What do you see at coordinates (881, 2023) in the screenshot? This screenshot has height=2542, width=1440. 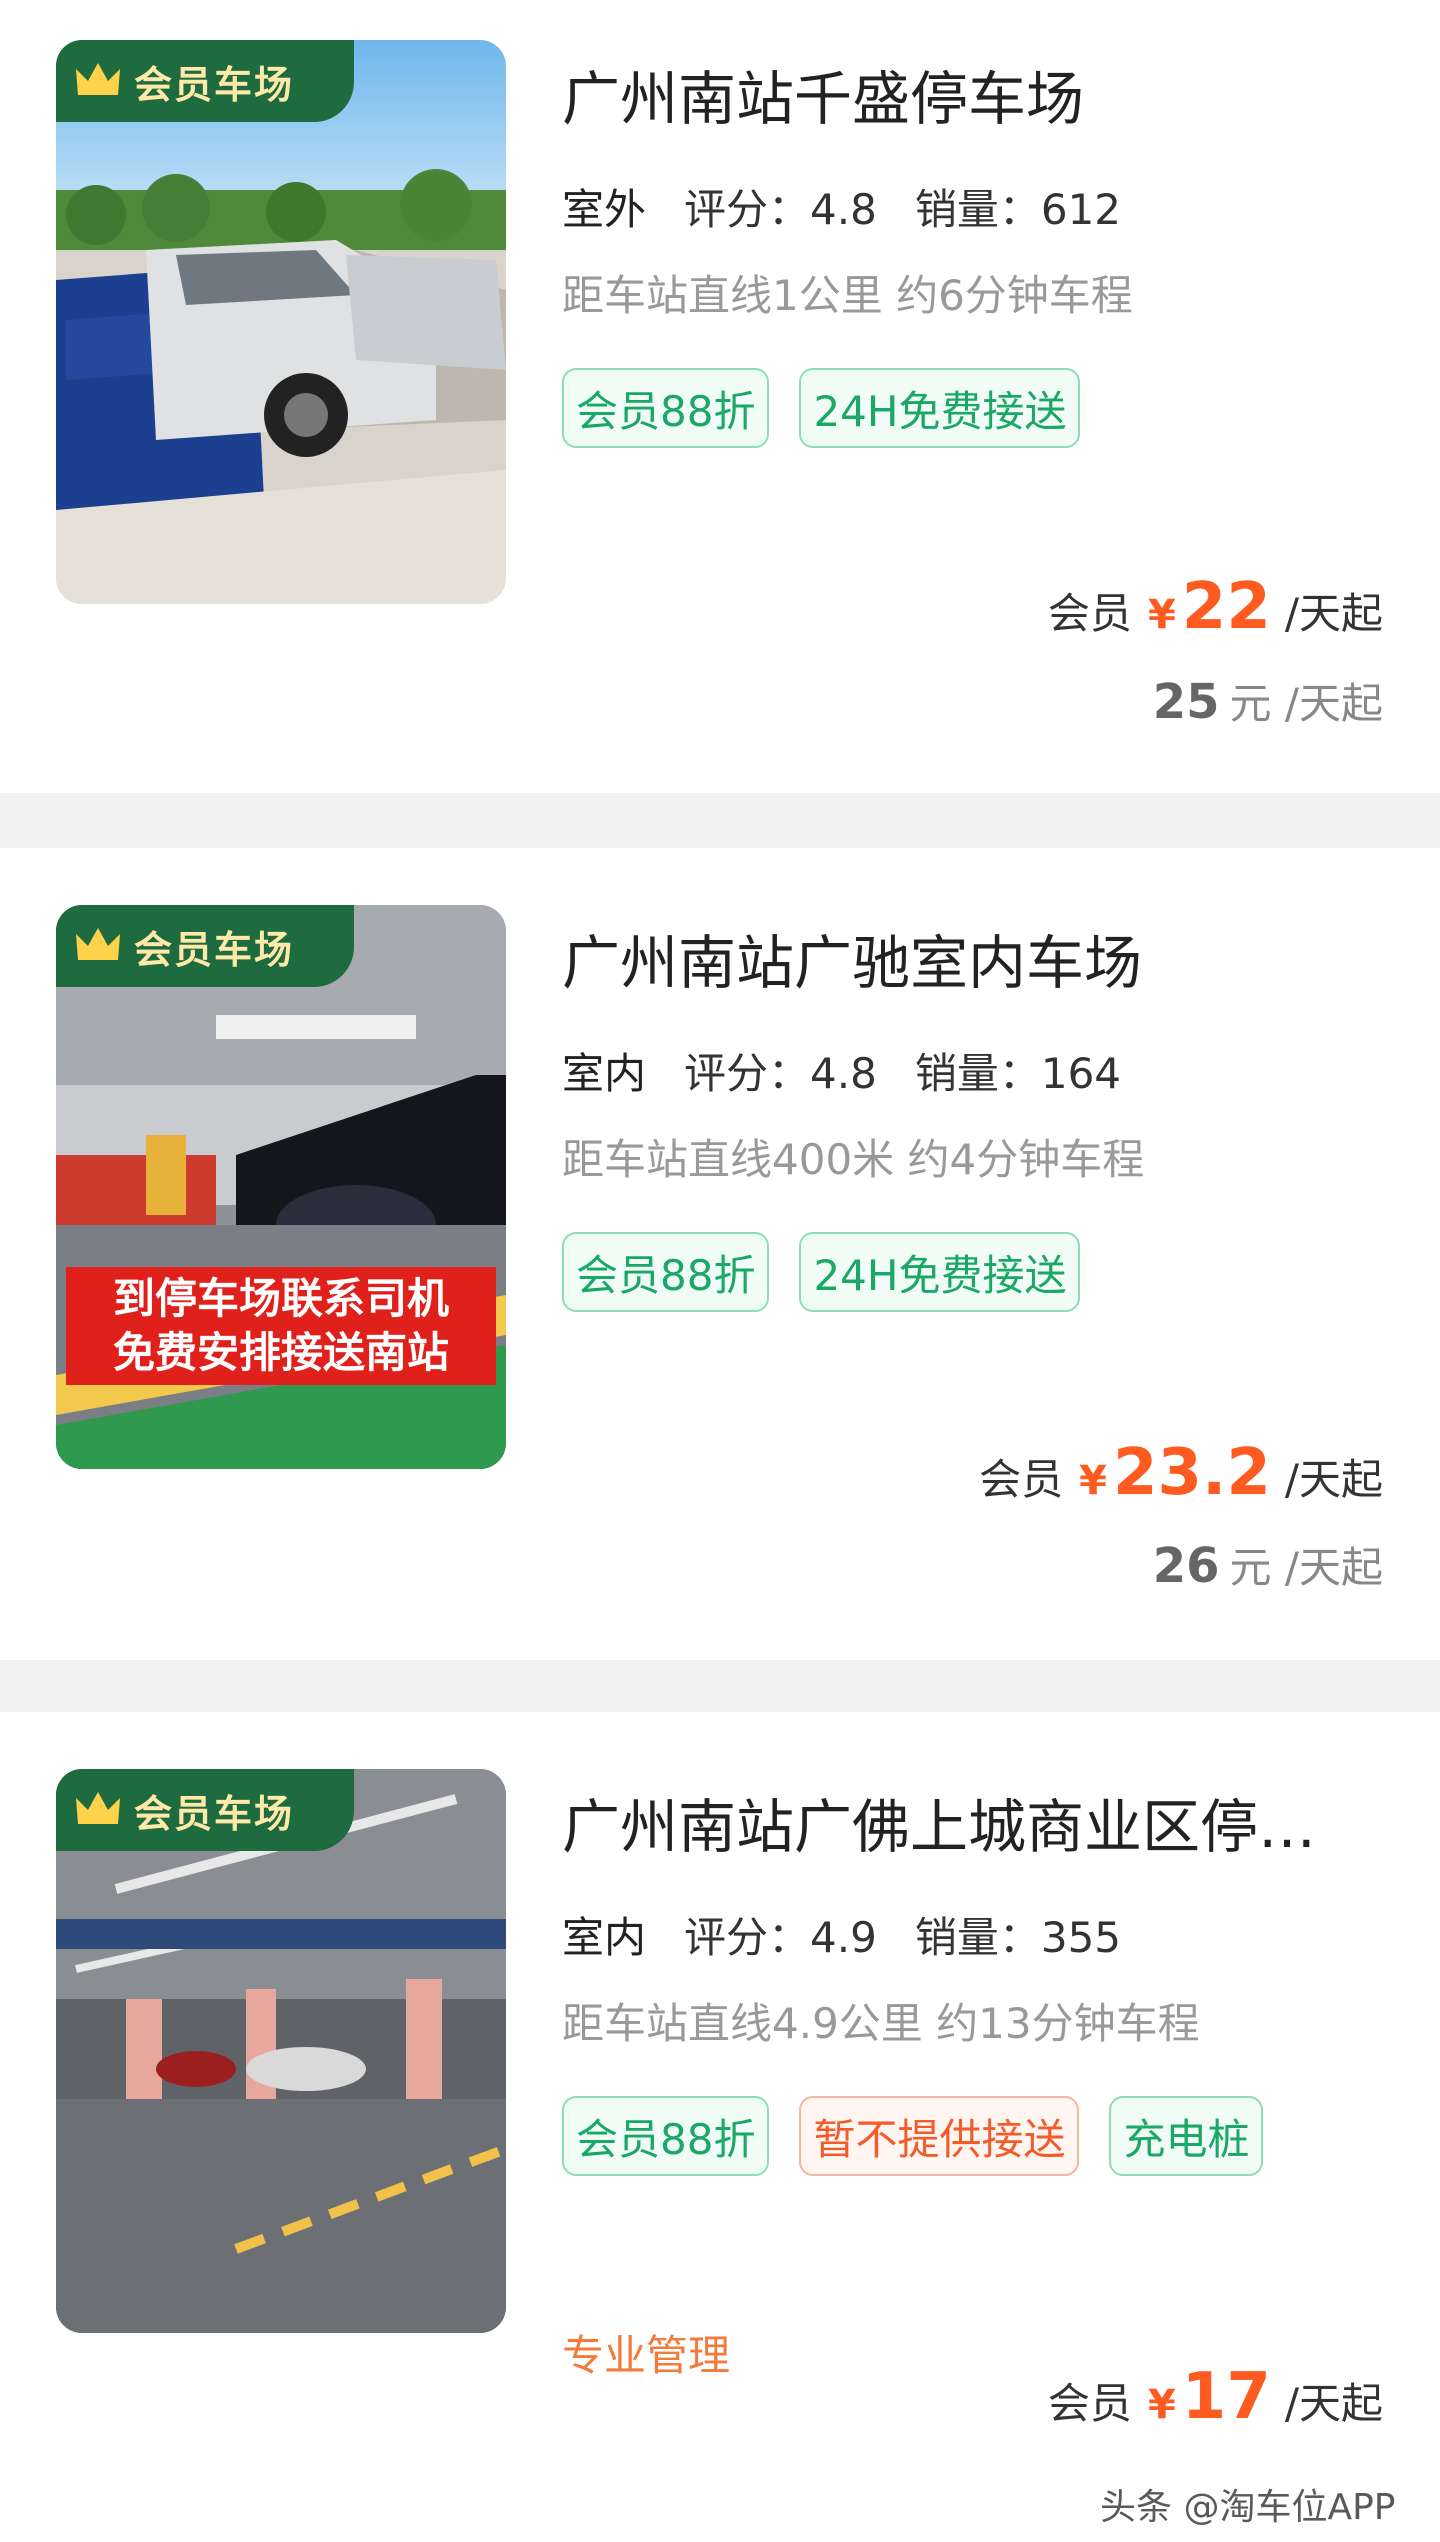 I see `distance-info: 距车站直线4.9公里 约13分钟车程` at bounding box center [881, 2023].